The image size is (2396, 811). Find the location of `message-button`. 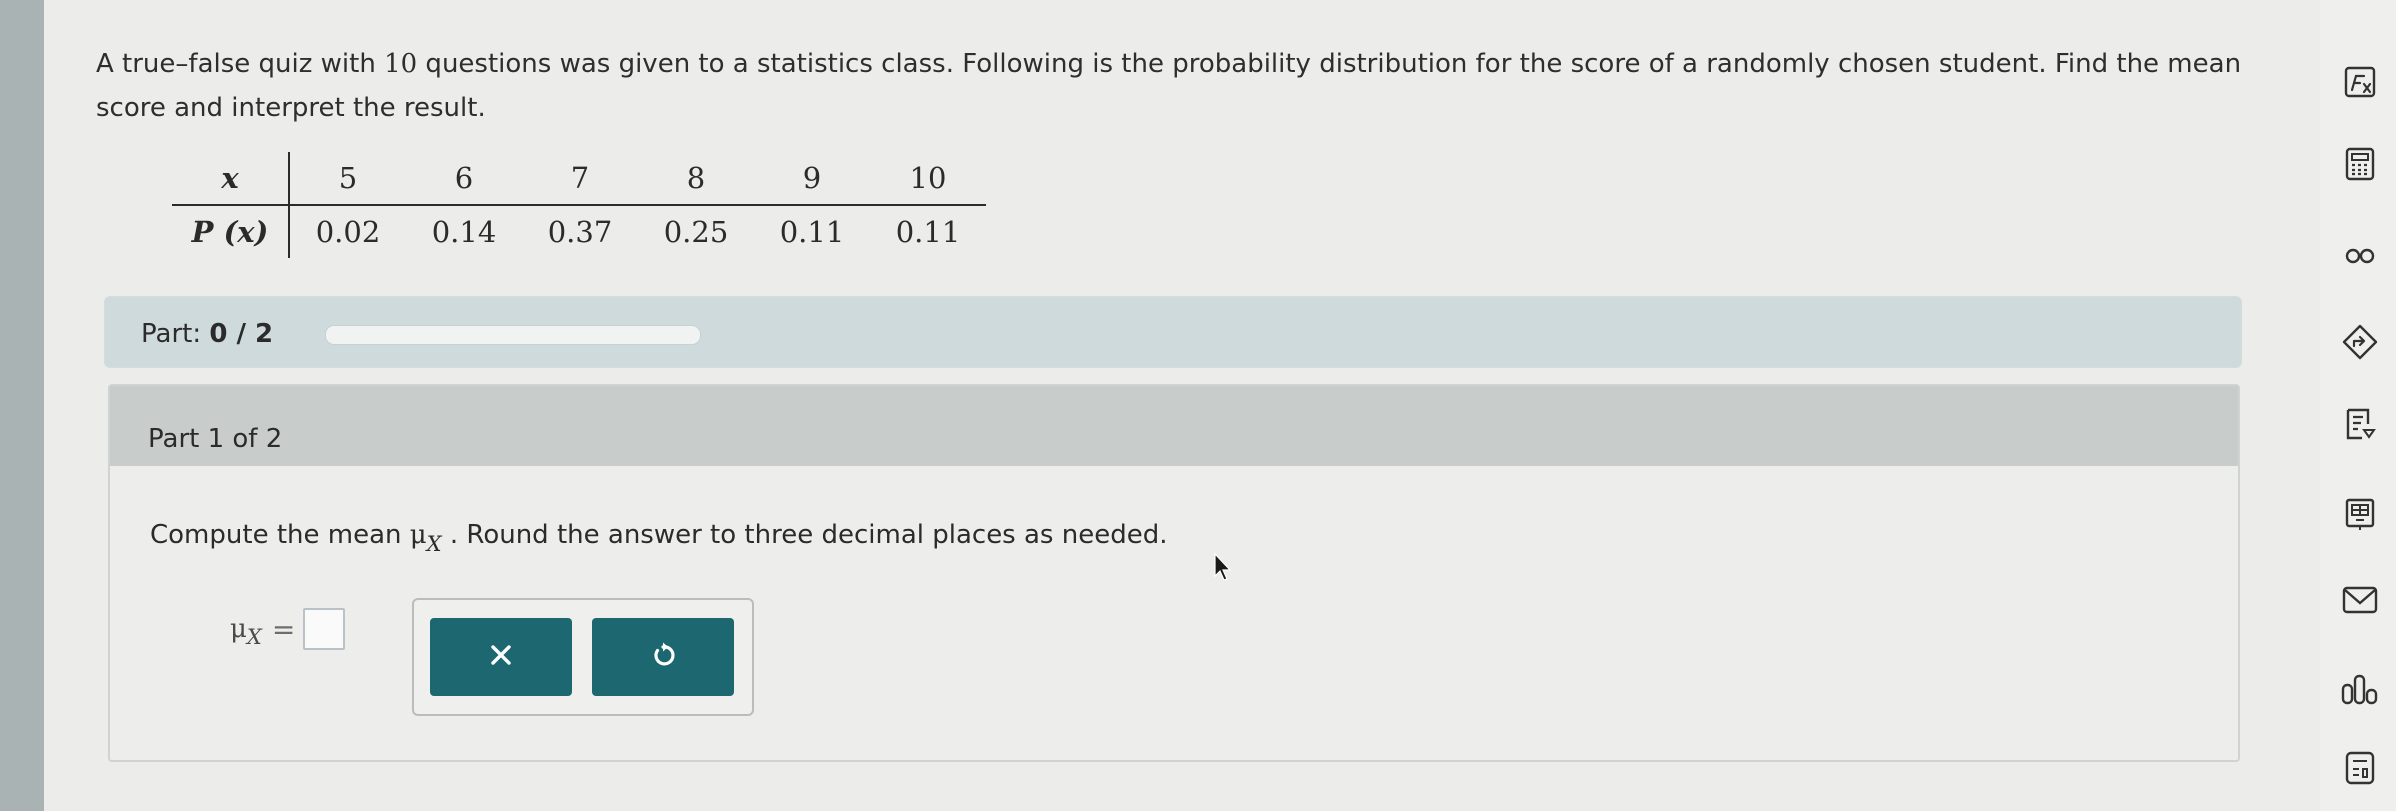

message-button is located at coordinates (2360, 600).